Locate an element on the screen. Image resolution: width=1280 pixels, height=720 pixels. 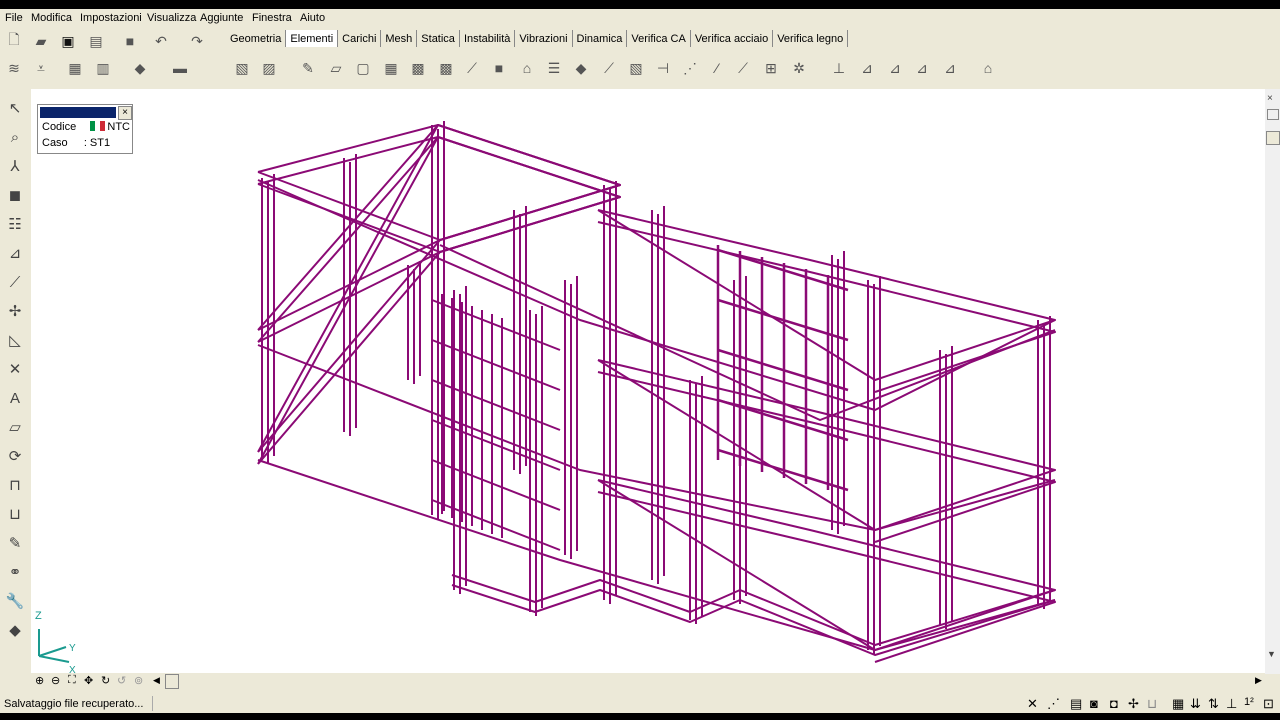
tab-elementi: Elementi is located at coordinates (312, 38).